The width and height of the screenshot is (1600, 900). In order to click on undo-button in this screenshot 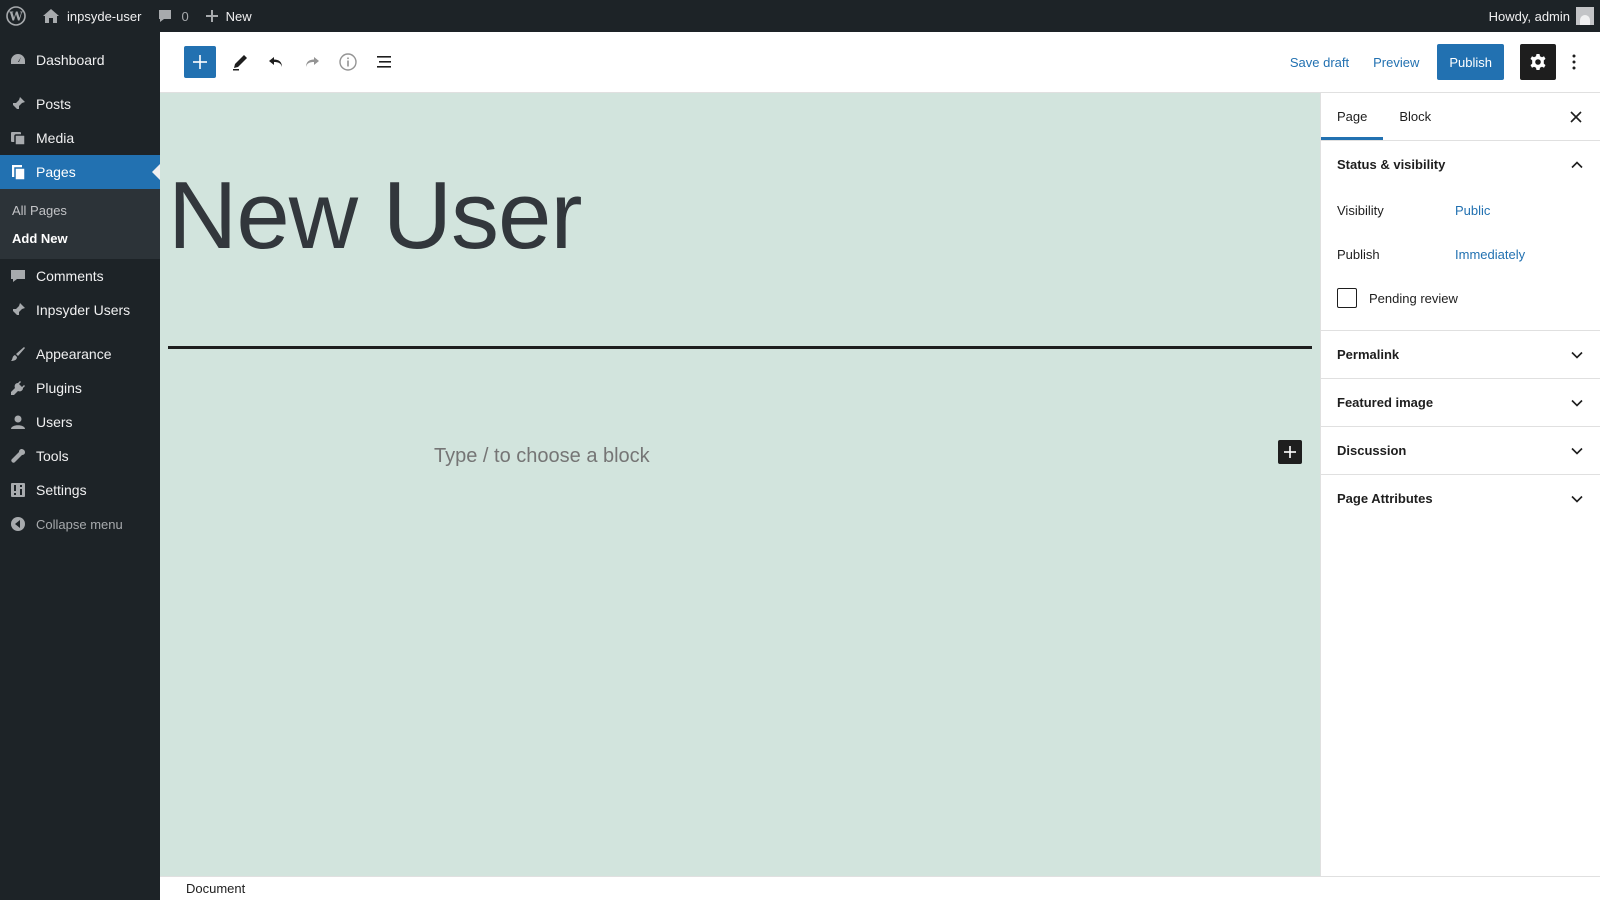, I will do `click(276, 62)`.